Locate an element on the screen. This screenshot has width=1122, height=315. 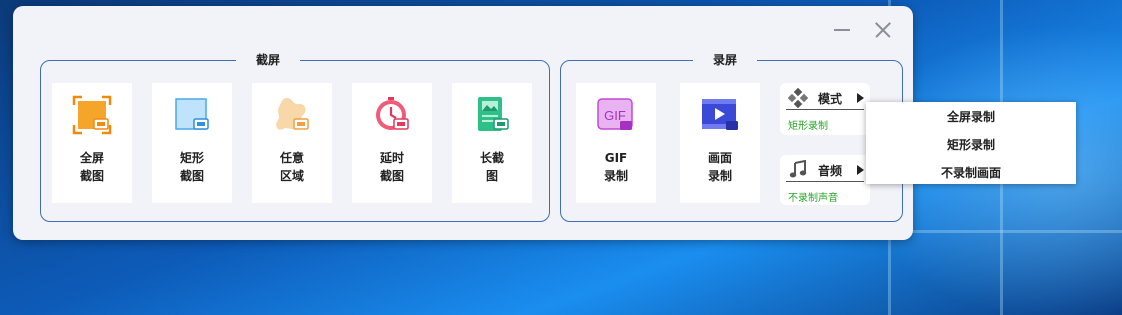
long-screenshot-button: 长截 图 is located at coordinates (492, 143).